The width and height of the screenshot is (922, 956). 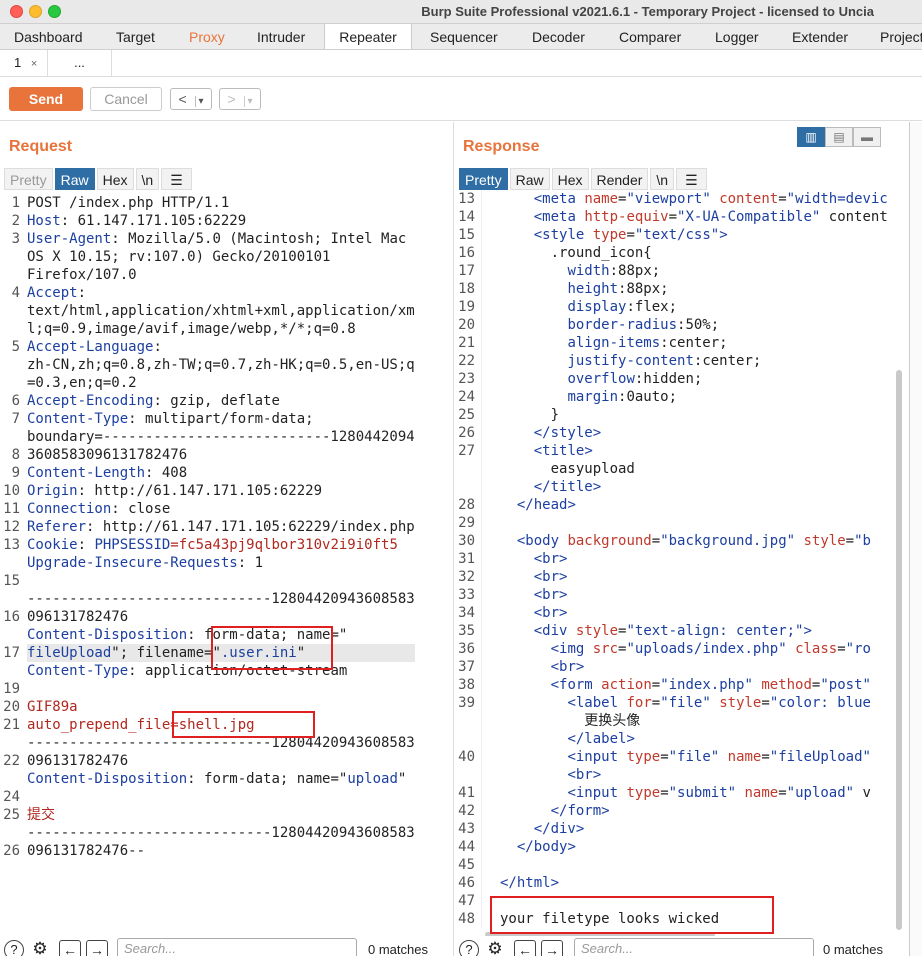 What do you see at coordinates (820, 36) in the screenshot?
I see `tab-extender: Extender` at bounding box center [820, 36].